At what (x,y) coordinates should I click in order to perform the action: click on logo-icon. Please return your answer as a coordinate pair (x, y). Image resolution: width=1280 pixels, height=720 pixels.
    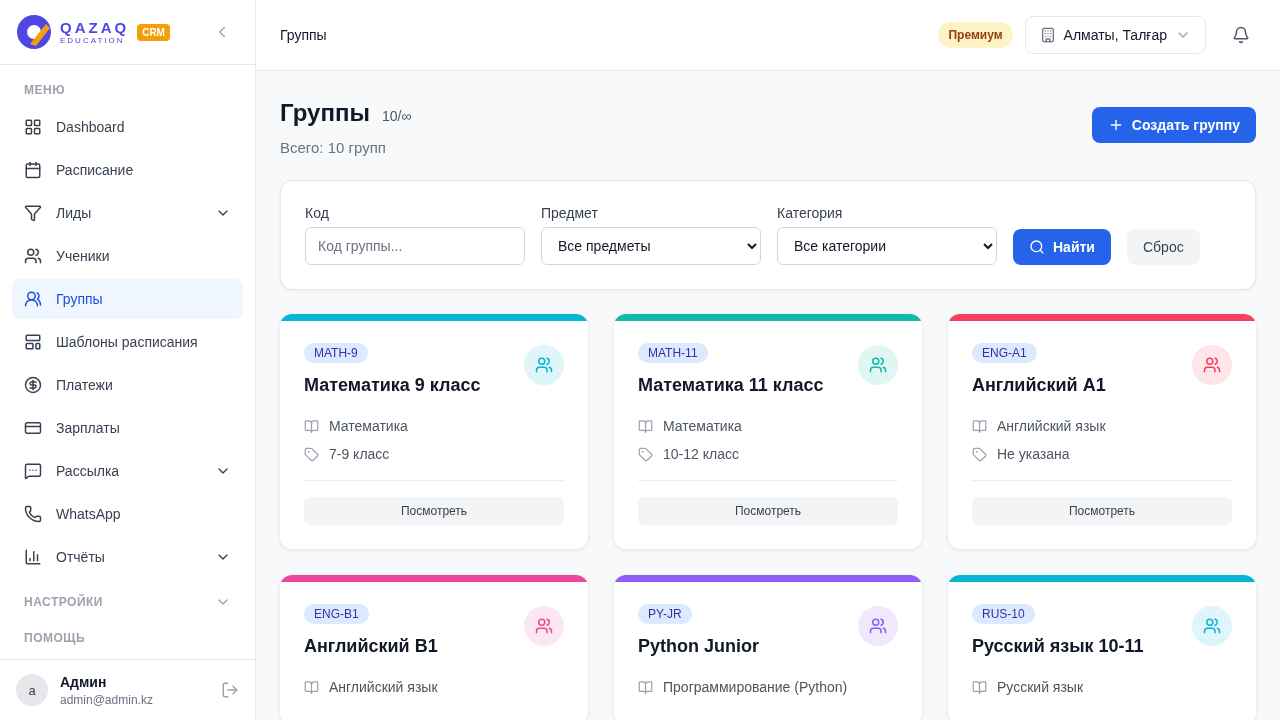
    Looking at the image, I should click on (34, 32).